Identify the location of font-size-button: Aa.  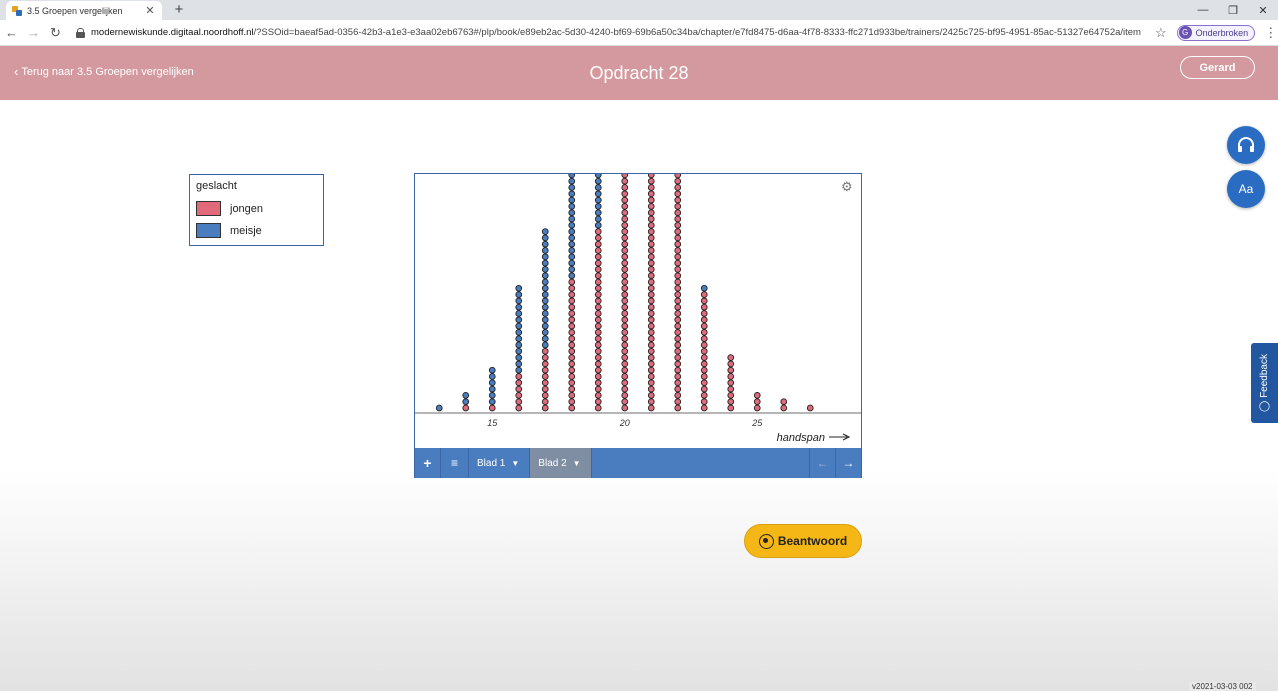
(1246, 189).